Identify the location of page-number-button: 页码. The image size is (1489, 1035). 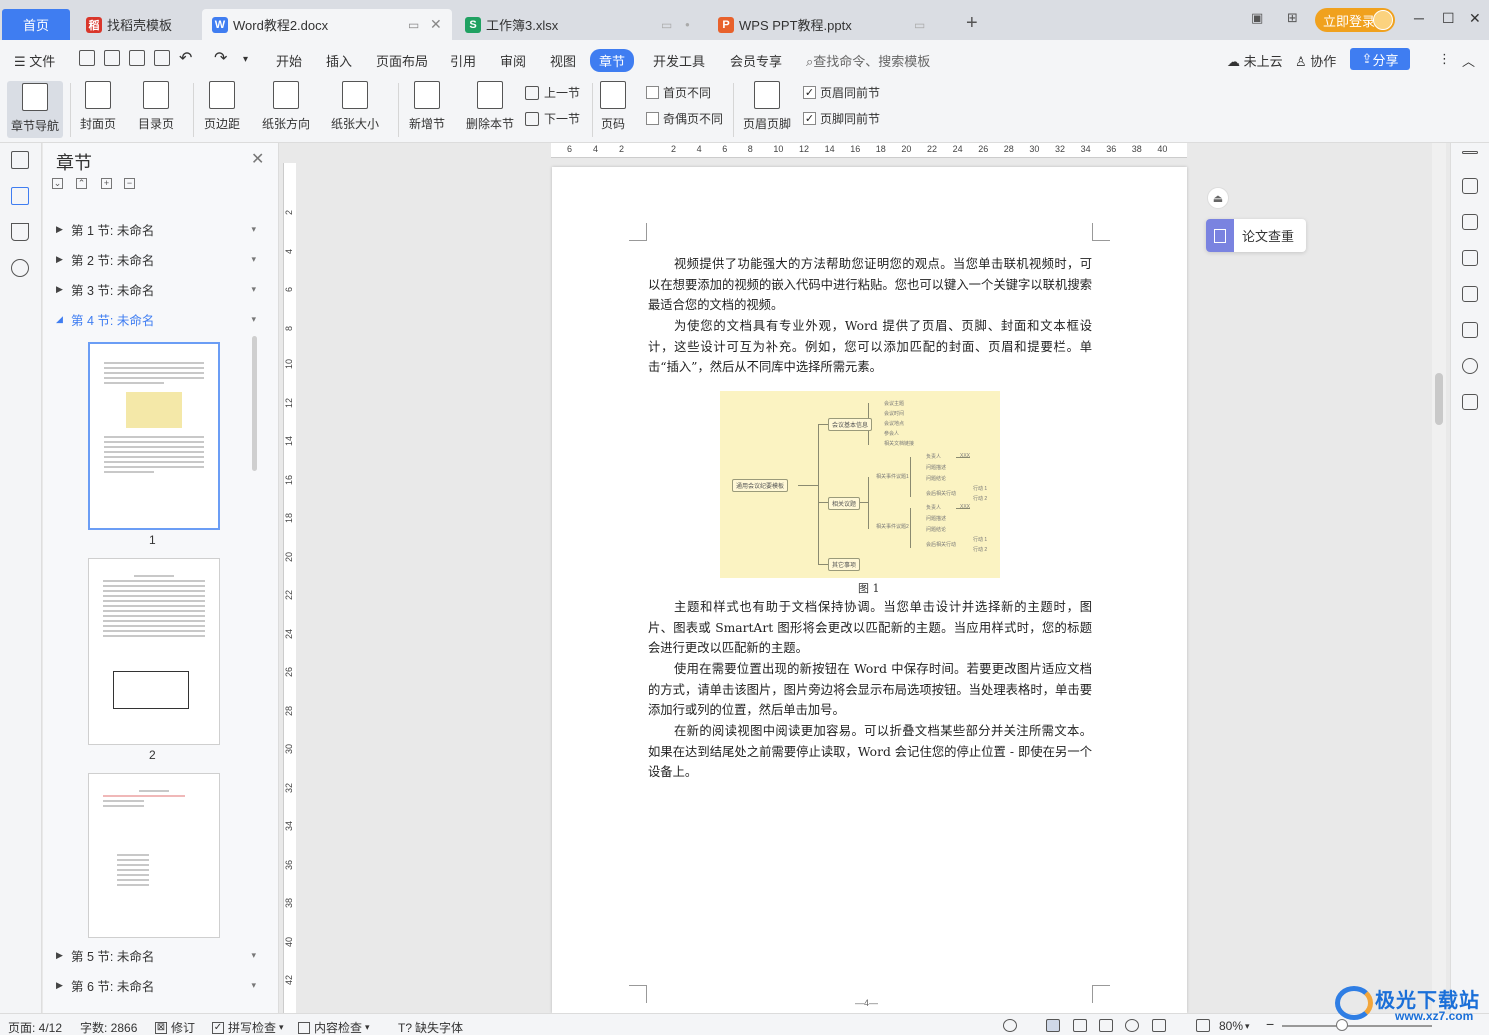
(613, 106).